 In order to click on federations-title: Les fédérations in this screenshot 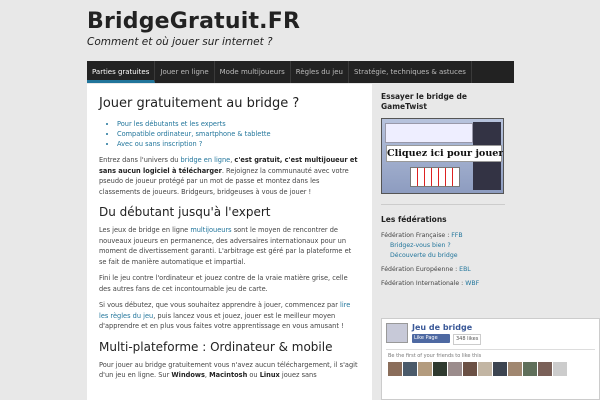, I will do `click(414, 219)`.